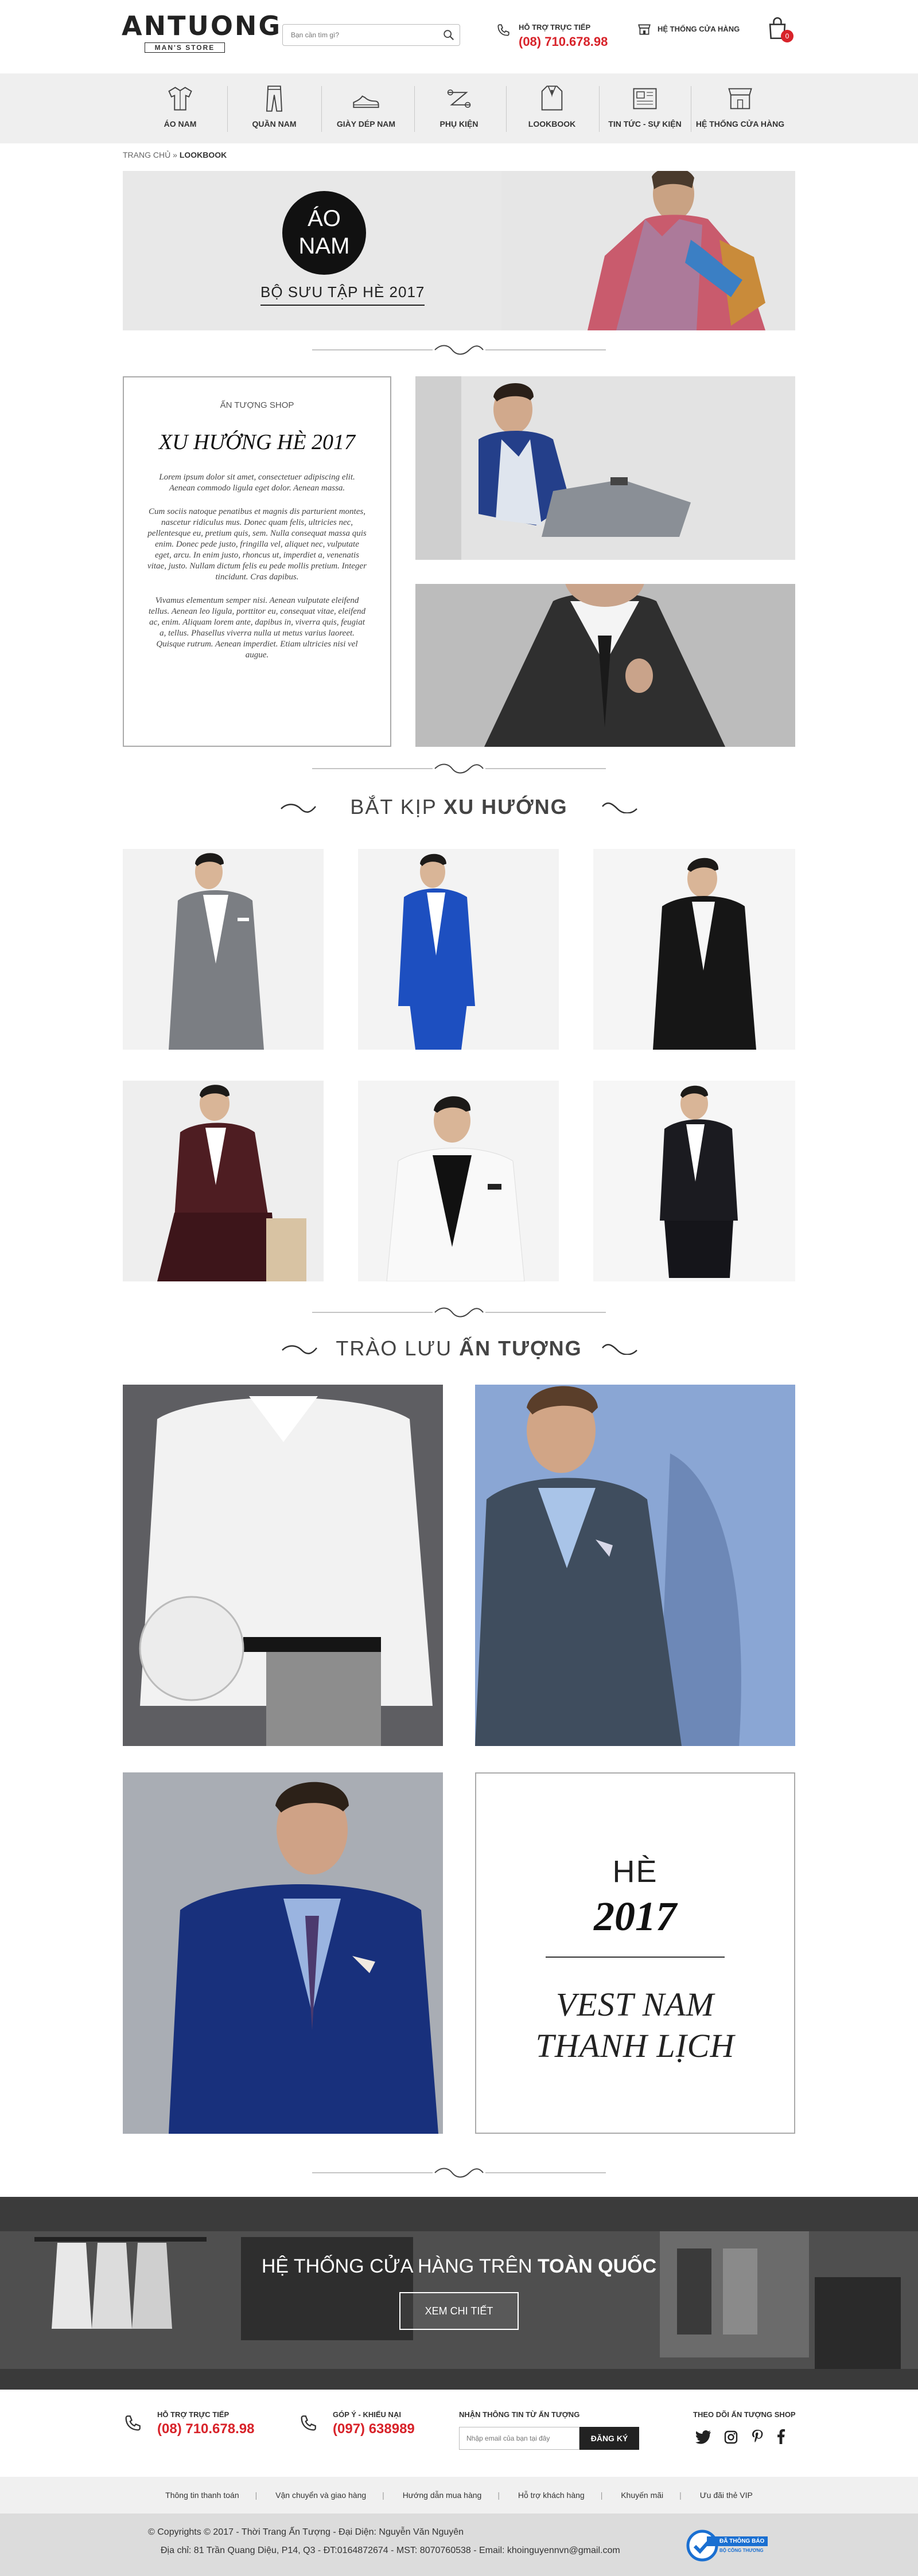 This screenshot has width=918, height=2576. Describe the element at coordinates (605, 665) in the screenshot. I see `lookbook-photo-tie` at that location.